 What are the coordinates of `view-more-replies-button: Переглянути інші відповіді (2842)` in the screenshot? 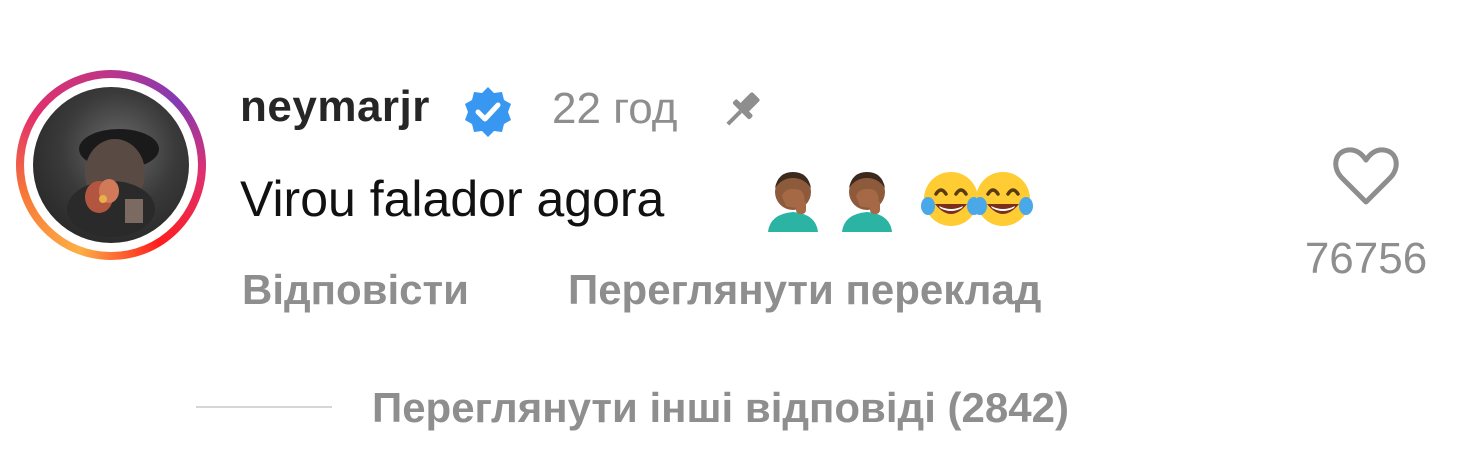 It's located at (720, 408).